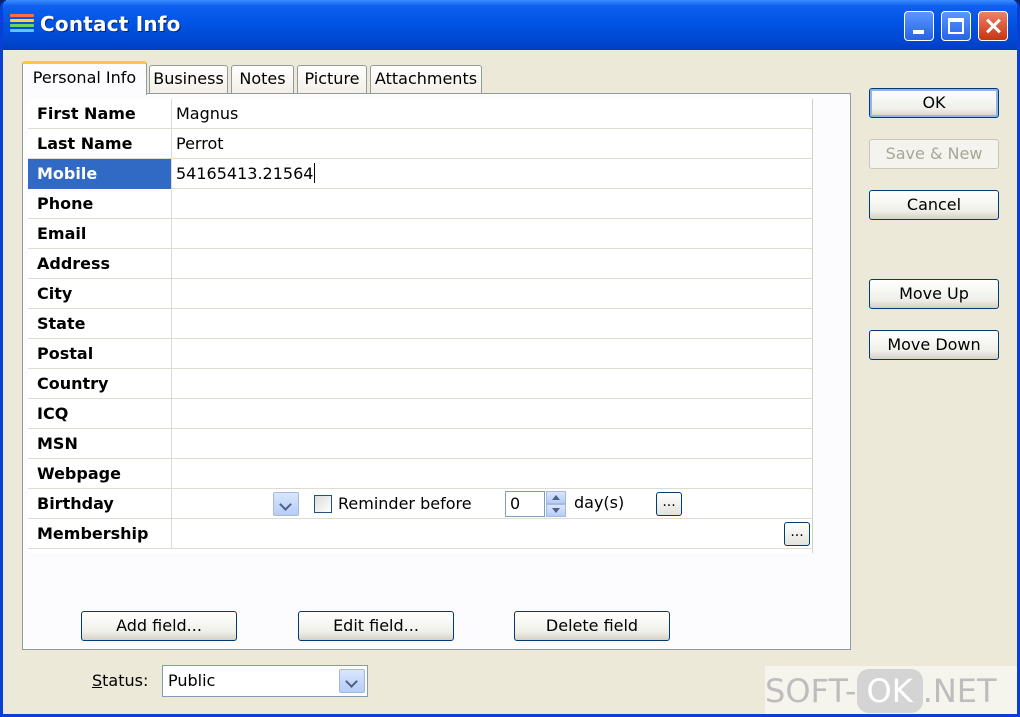 The image size is (1020, 717). Describe the element at coordinates (100, 504) in the screenshot. I see `field-label: Birthday` at that location.